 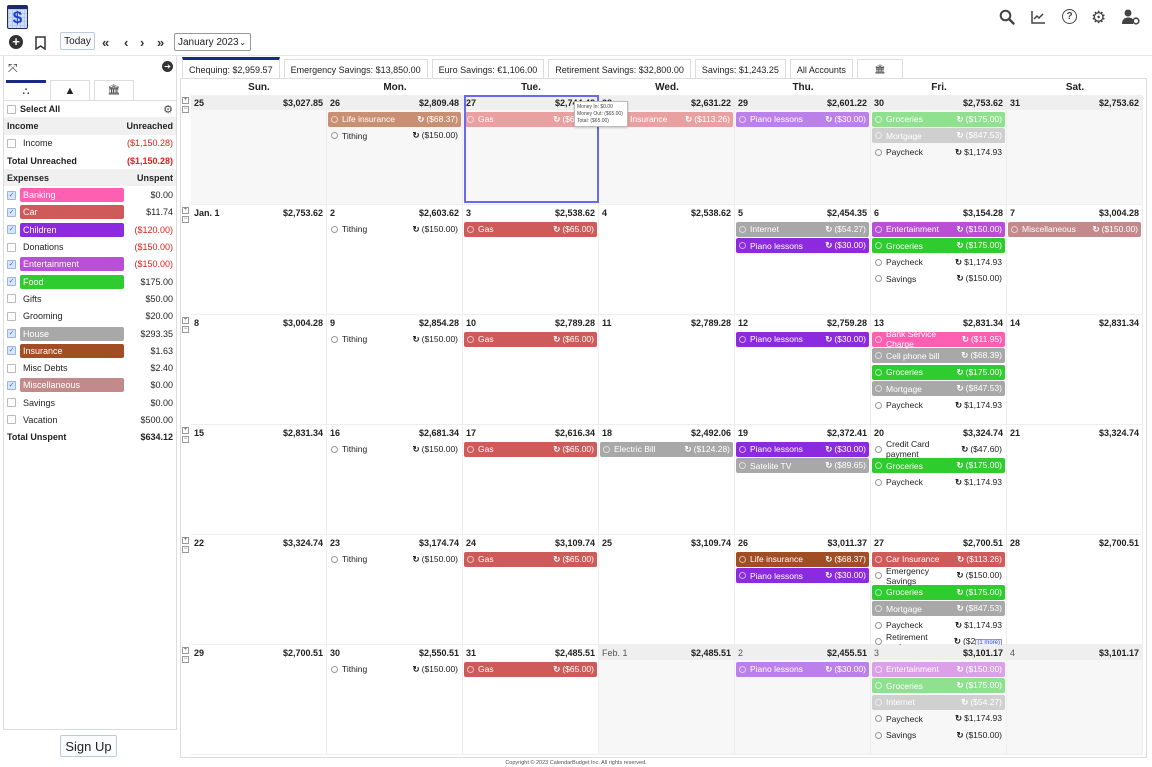 I want to click on select-all-checkbox, so click(x=11, y=109).